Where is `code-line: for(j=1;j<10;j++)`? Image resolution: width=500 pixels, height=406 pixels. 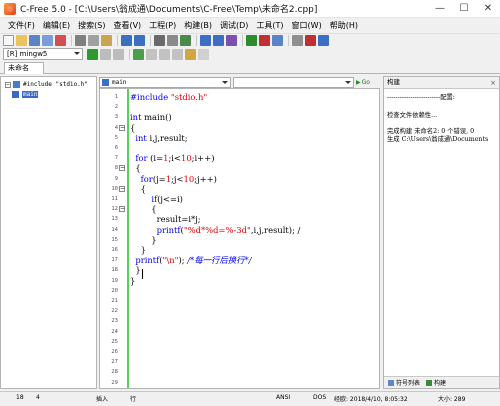 code-line: for(j=1;j<10;j++) is located at coordinates (173, 179).